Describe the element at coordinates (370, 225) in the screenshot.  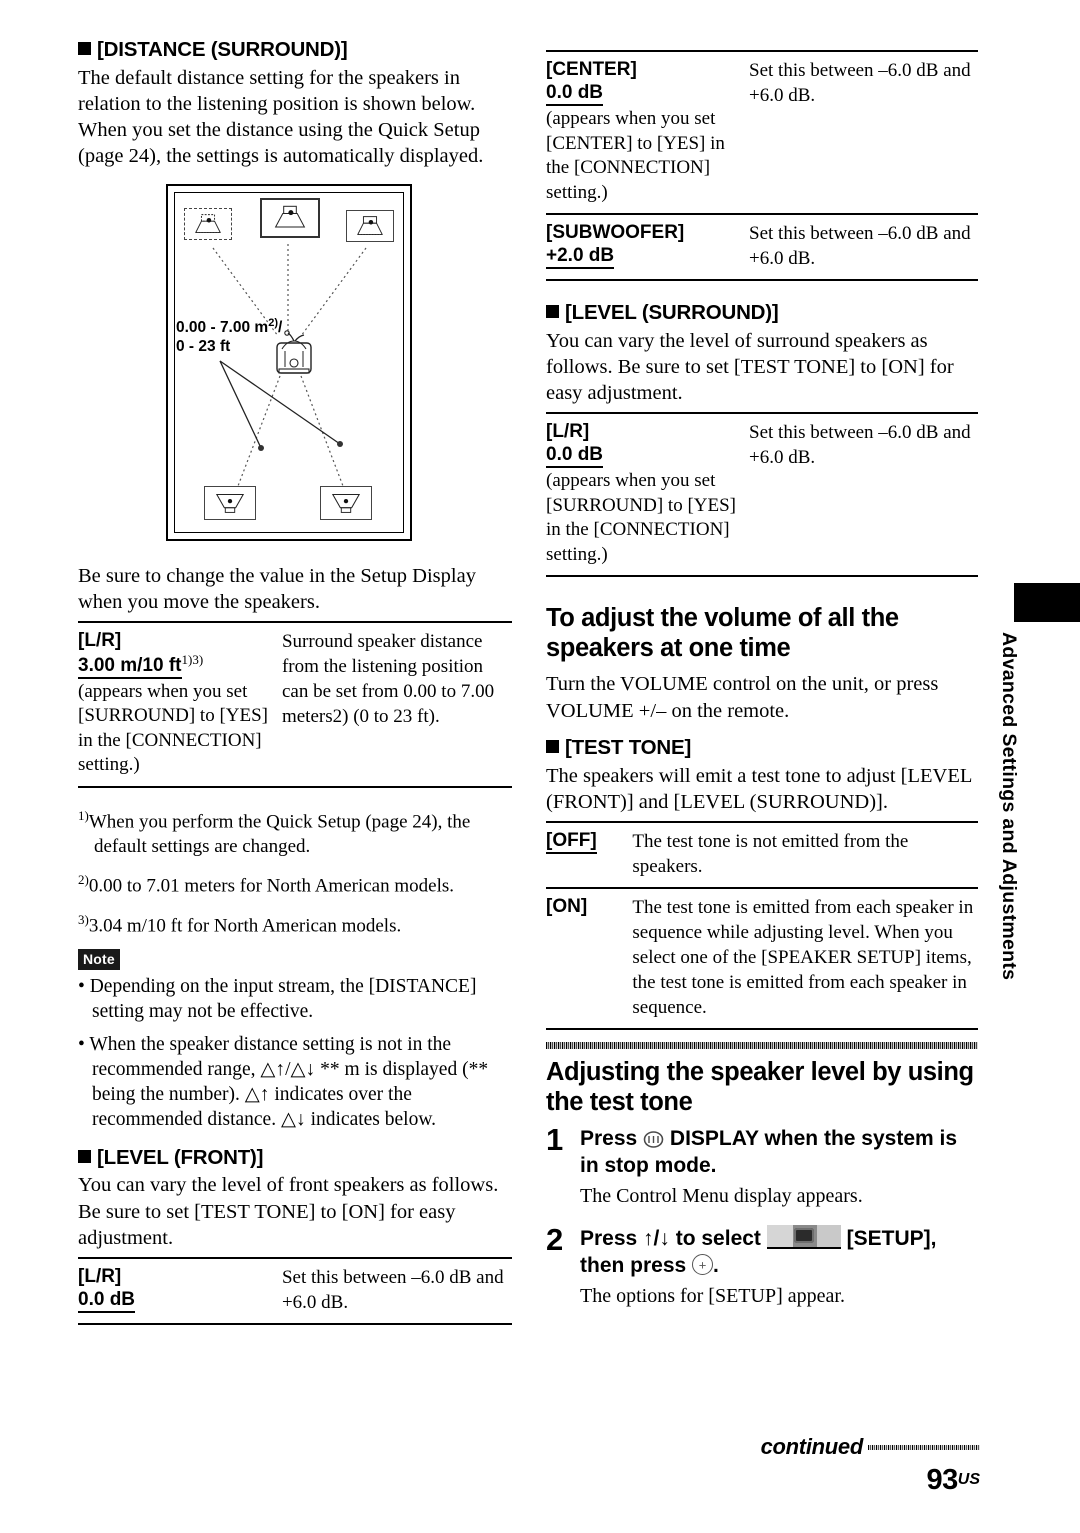
I see `speaker-front-right` at that location.